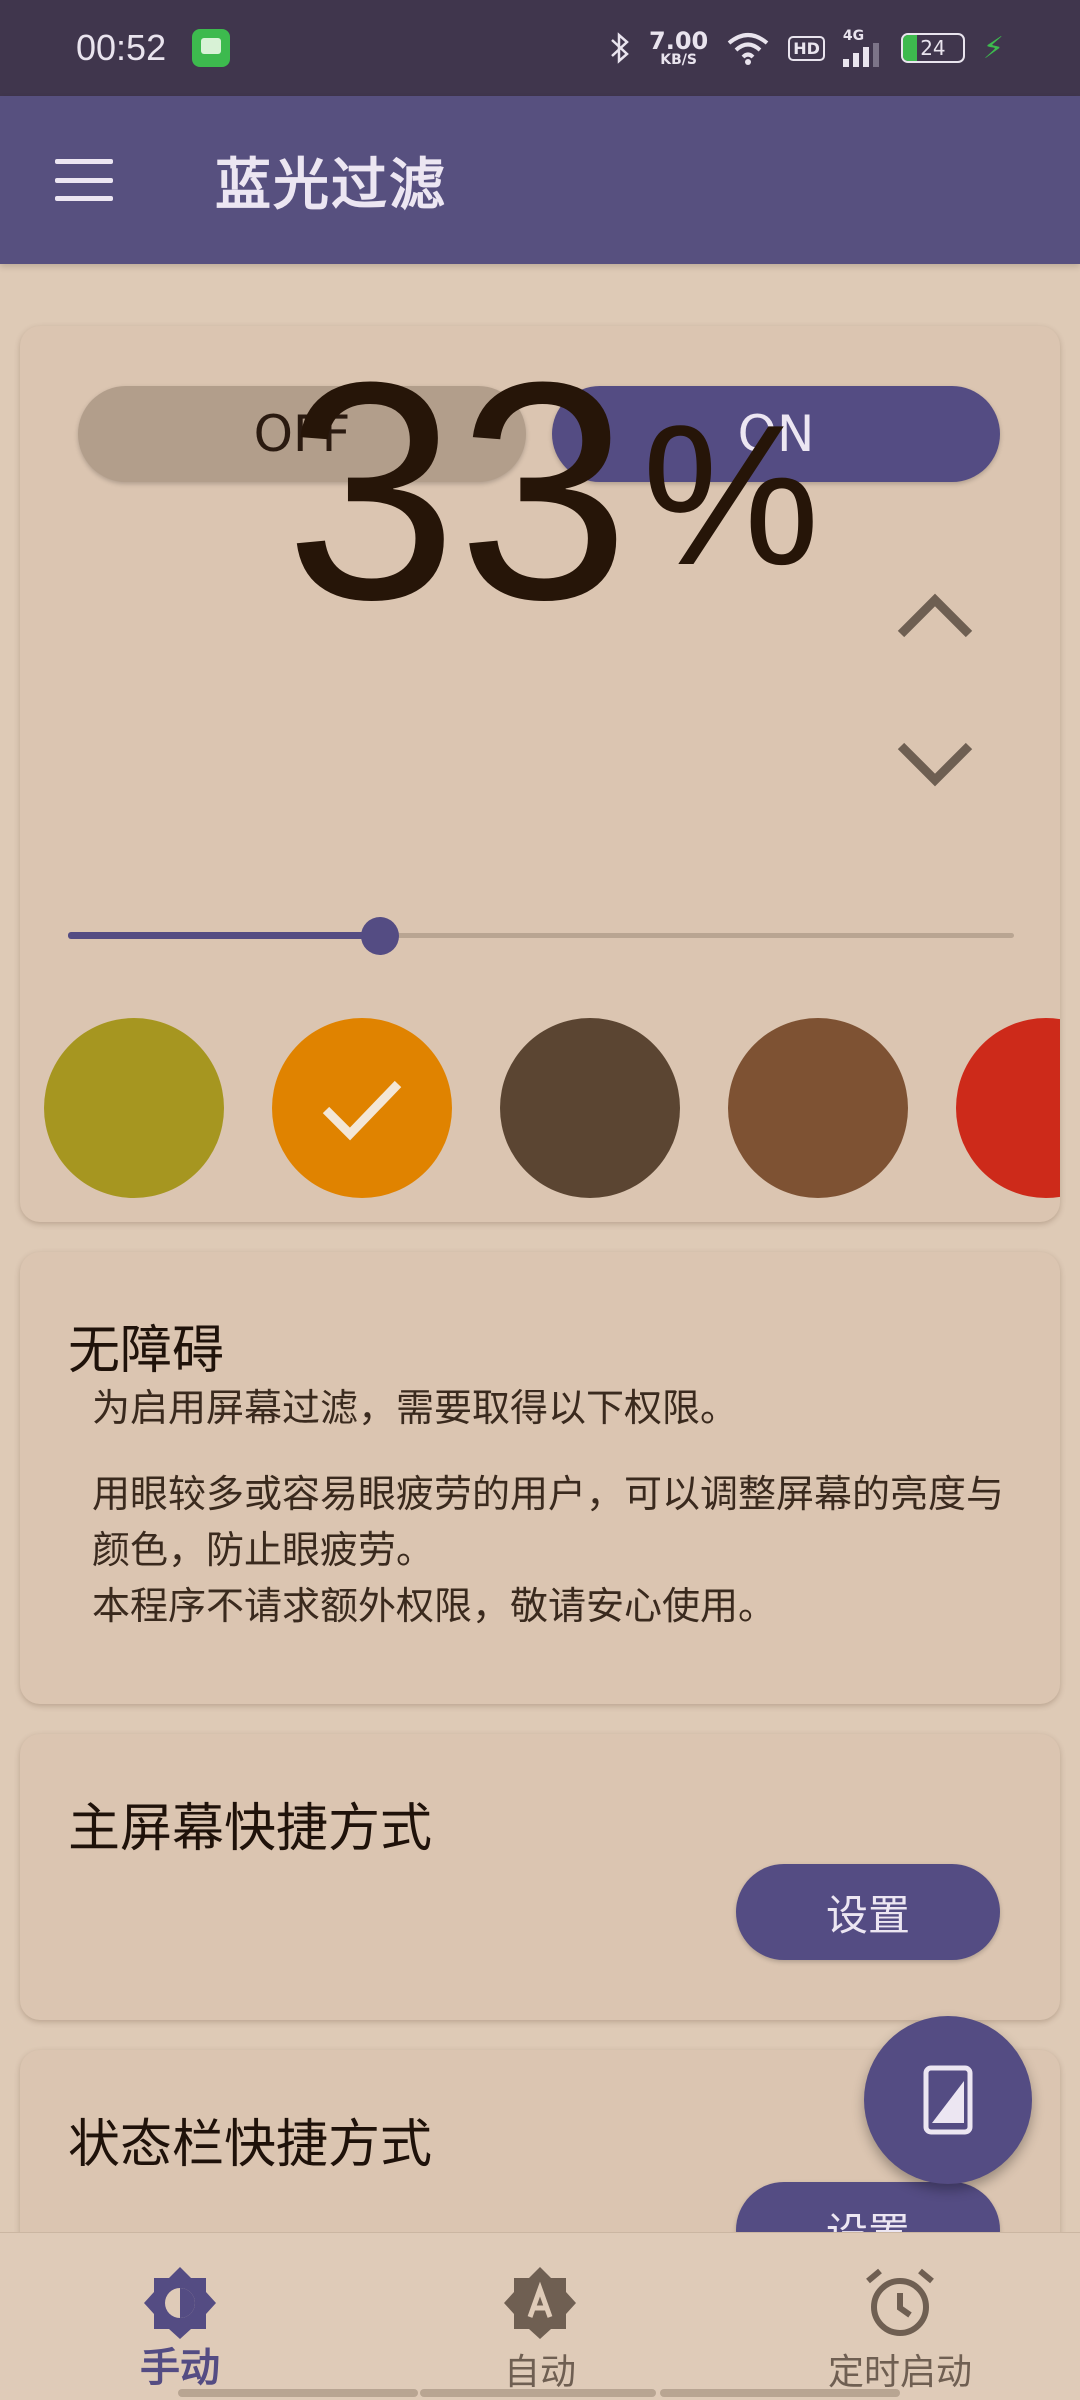  I want to click on slider-active-track, so click(224, 935).